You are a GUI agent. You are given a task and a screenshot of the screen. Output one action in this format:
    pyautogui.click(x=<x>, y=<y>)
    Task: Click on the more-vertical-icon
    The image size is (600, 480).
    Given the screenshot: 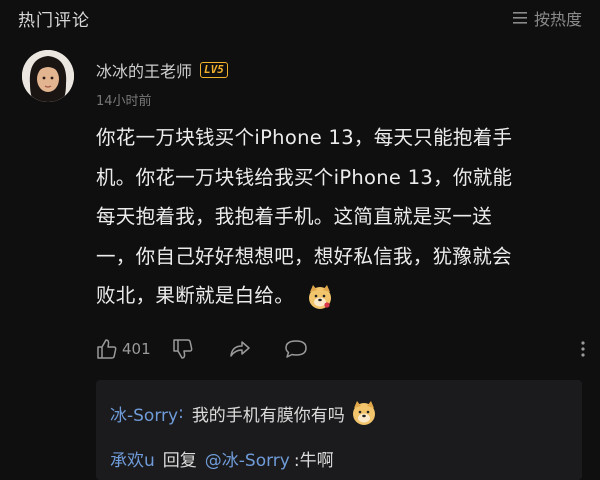 What is the action you would take?
    pyautogui.click(x=583, y=349)
    